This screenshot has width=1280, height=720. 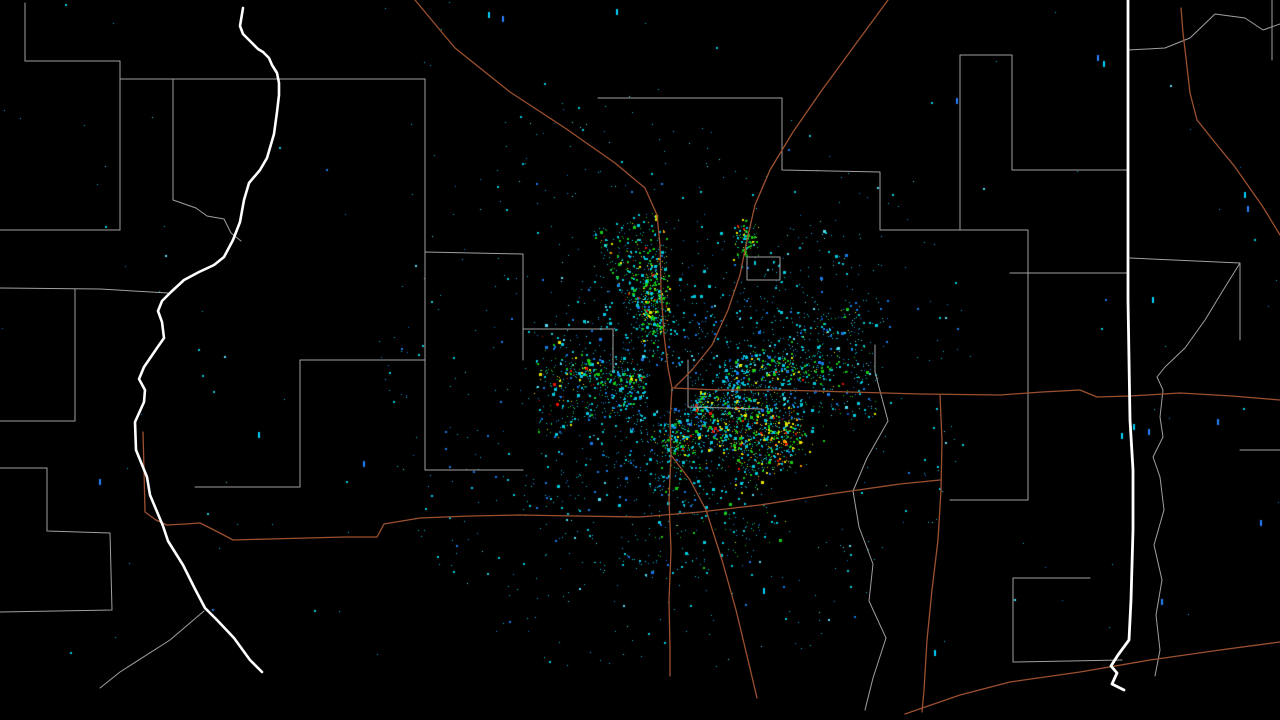 I want to click on state-border-line, so click(x=1122, y=346).